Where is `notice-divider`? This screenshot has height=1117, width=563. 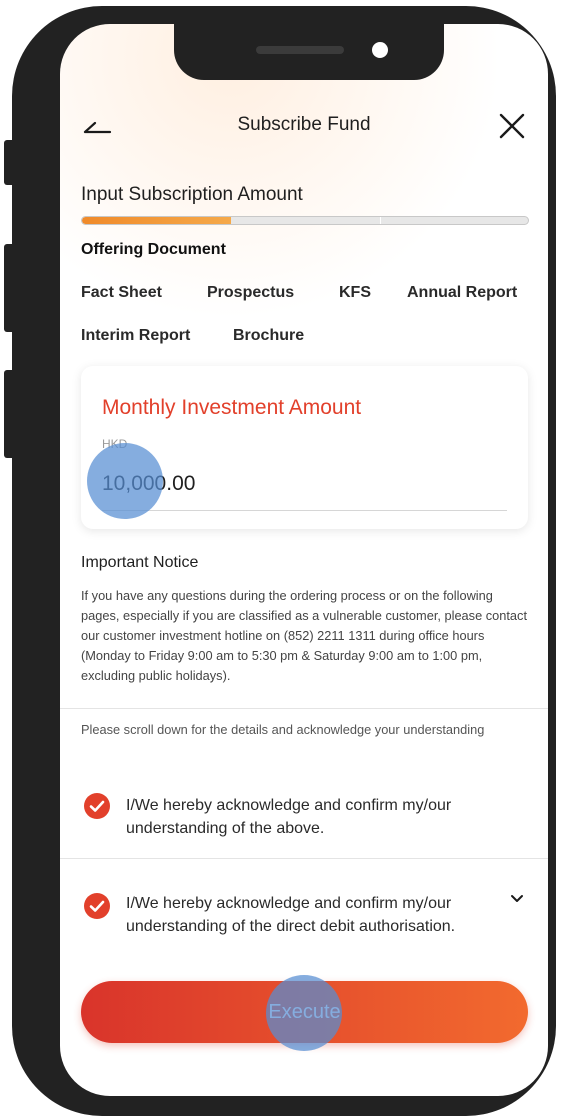
notice-divider is located at coordinates (304, 708).